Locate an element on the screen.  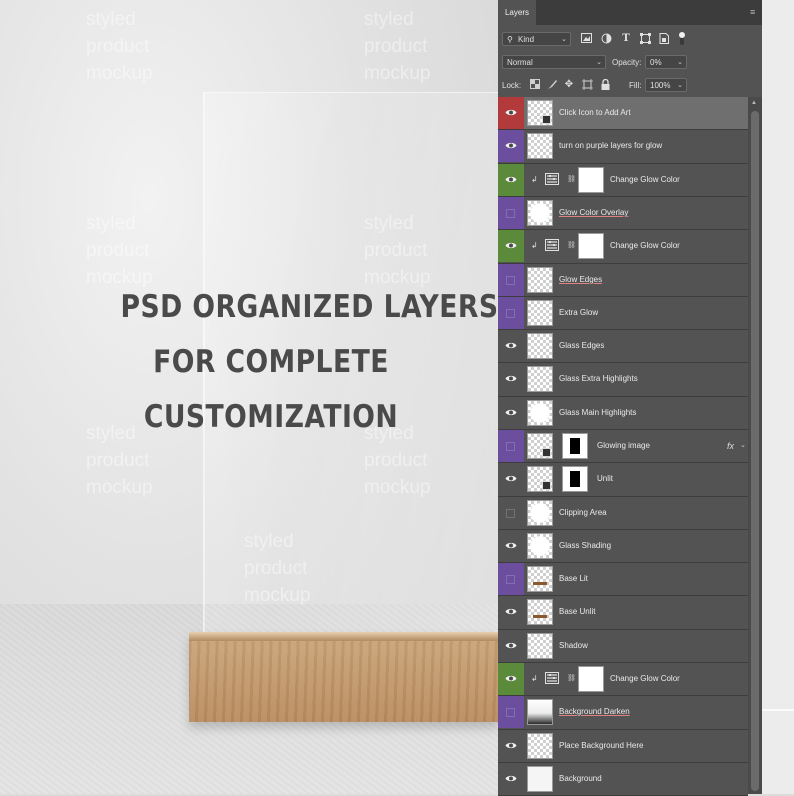
lock-artboard-icon is located at coordinates (587, 85).